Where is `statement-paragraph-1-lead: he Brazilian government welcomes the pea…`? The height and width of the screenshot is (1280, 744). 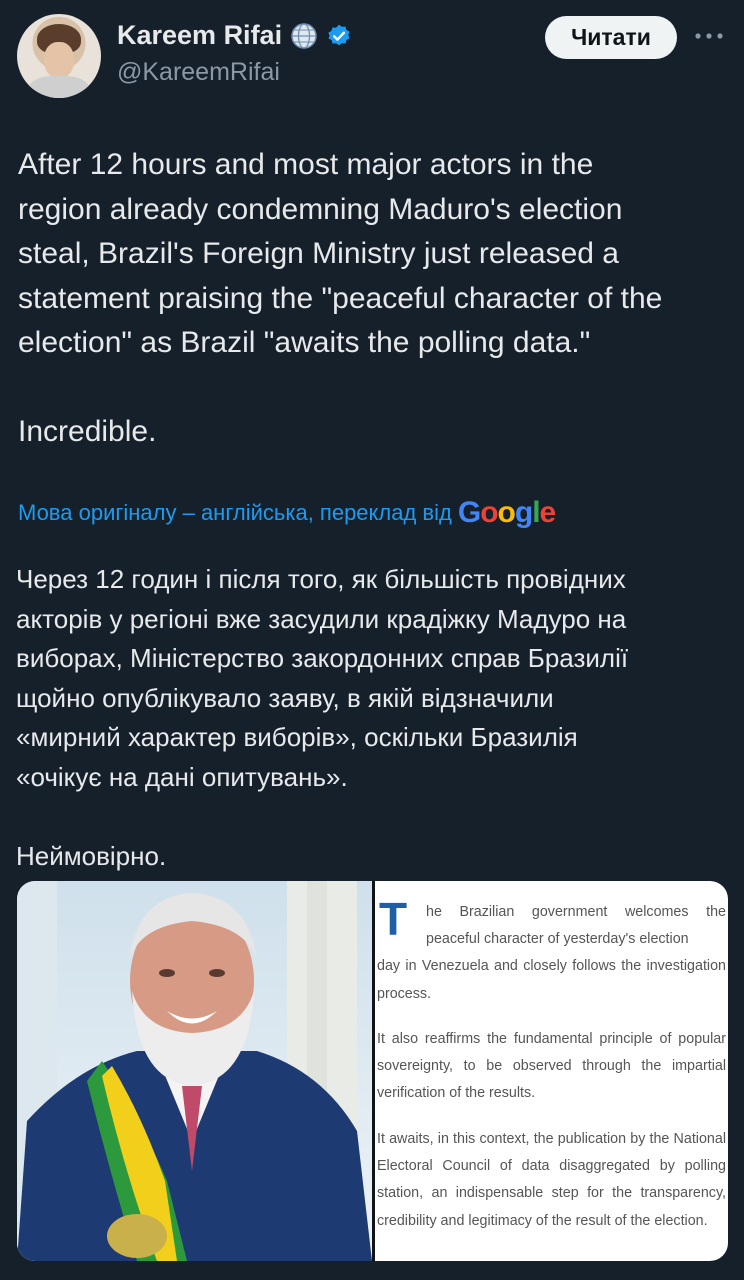
statement-paragraph-1-lead: he Brazilian government welcomes the pea… is located at coordinates (576, 926).